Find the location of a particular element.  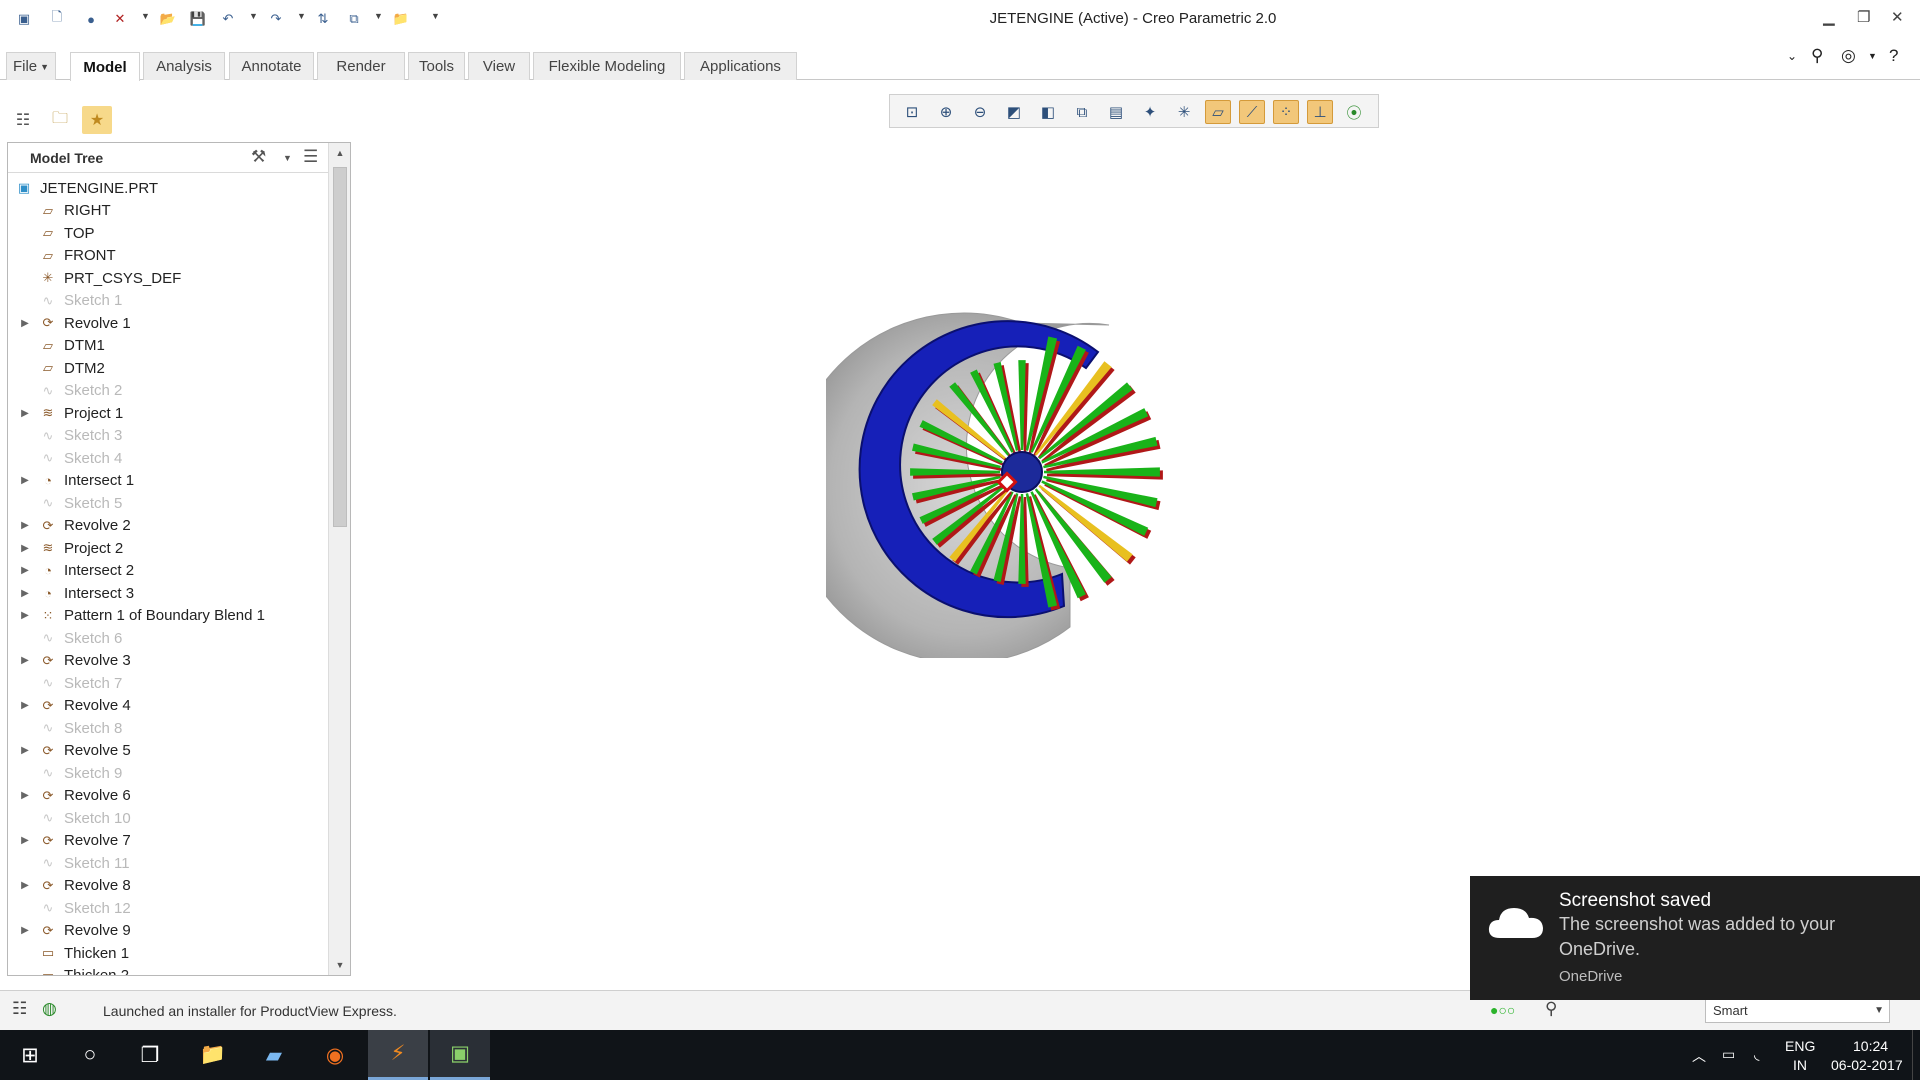

tree-item: ▶ ◔ Intersect 2 is located at coordinates (167, 571).